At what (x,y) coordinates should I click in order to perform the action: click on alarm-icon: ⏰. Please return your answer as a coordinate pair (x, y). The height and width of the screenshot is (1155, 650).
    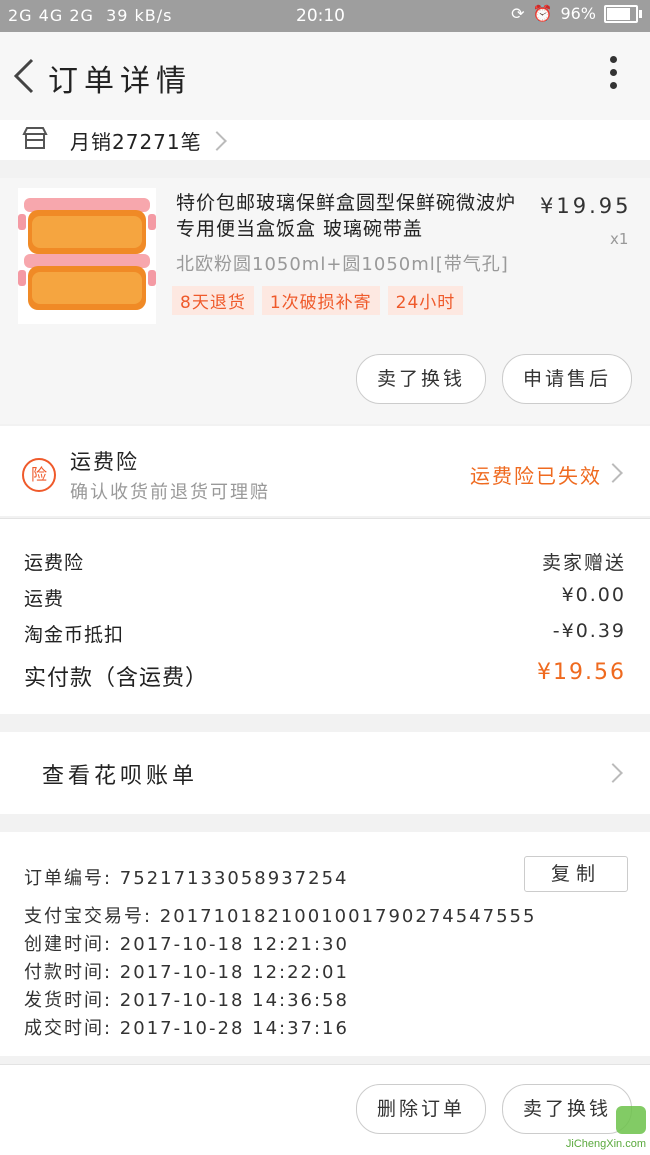
    Looking at the image, I should click on (542, 13).